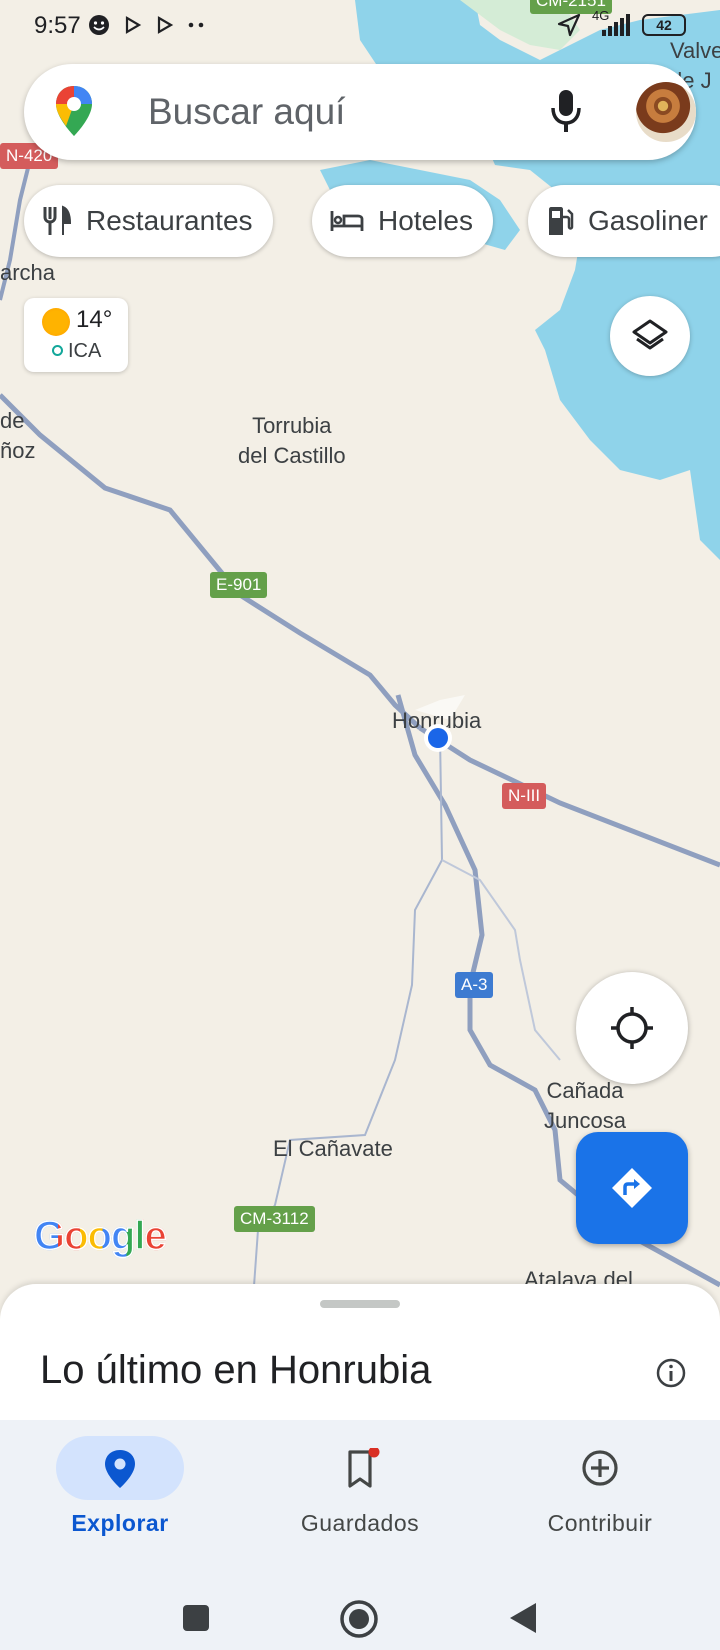 The image size is (720, 1650). What do you see at coordinates (566, 111) in the screenshot?
I see `microphone-icon` at bounding box center [566, 111].